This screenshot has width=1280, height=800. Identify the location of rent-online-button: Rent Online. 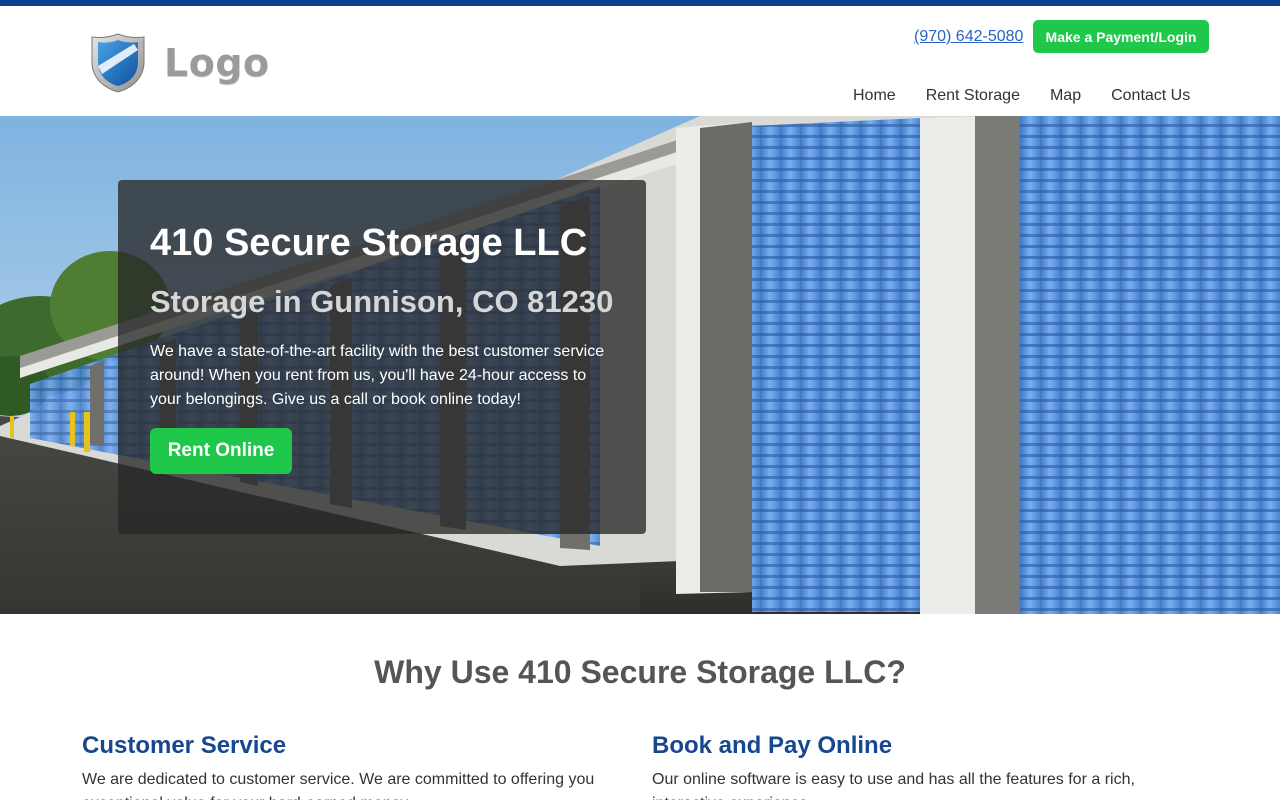
(221, 451).